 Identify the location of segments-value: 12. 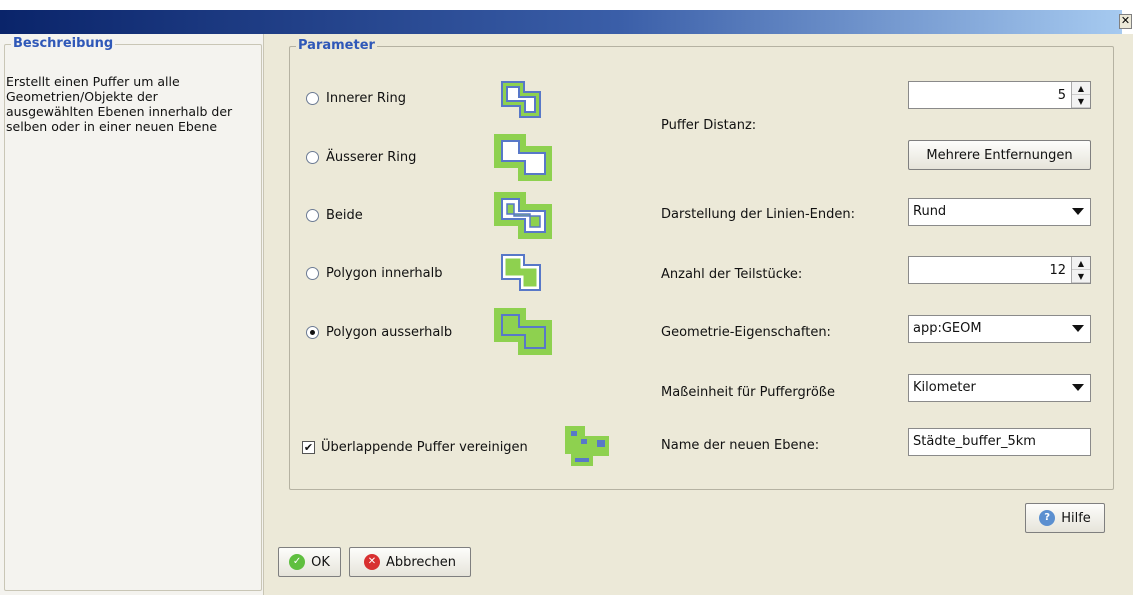
(1057, 270).